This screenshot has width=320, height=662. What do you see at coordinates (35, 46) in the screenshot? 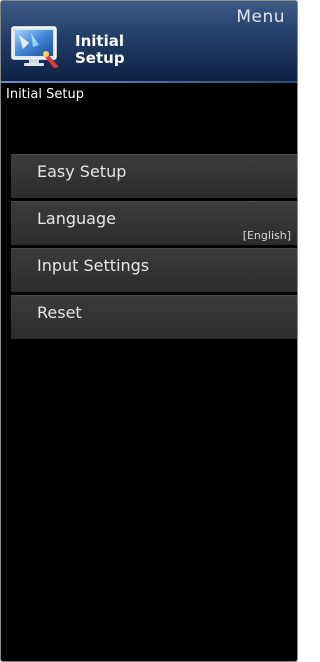
I see `initial-setup-icon` at bounding box center [35, 46].